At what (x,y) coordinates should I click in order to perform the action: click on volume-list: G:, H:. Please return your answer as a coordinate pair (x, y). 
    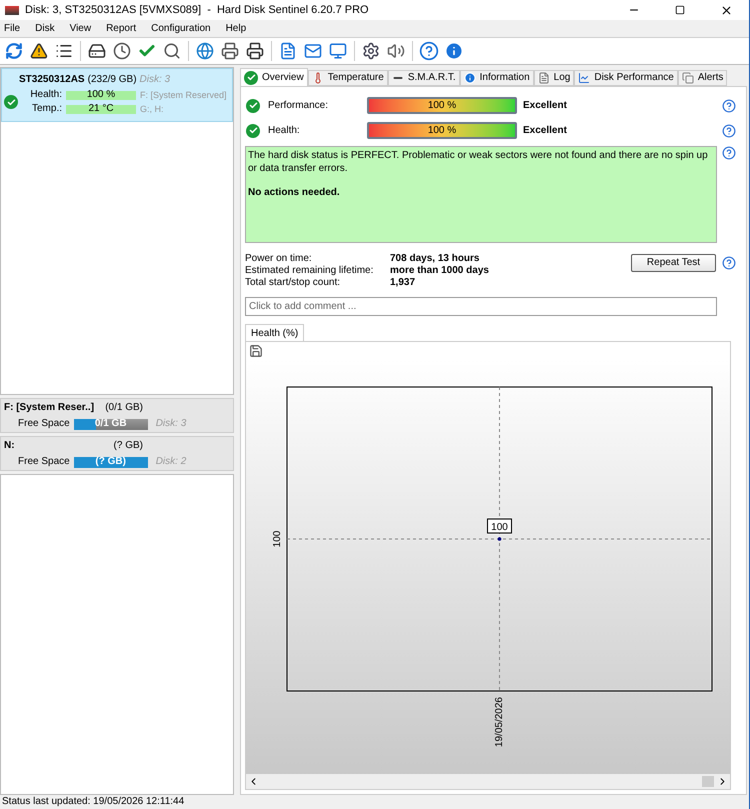
    Looking at the image, I should click on (152, 109).